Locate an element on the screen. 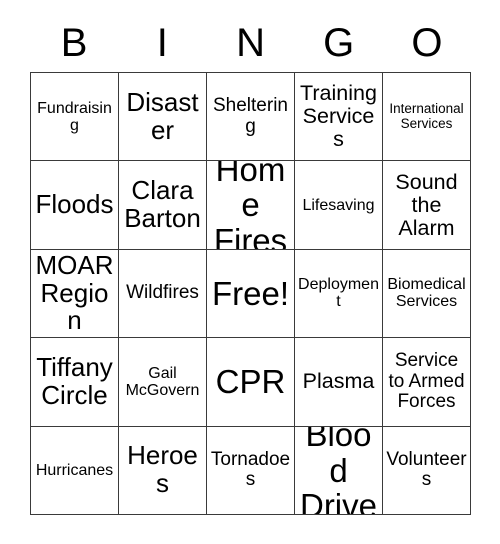 The image size is (500, 544). bingo-cell-label: Clara Barton is located at coordinates (162, 204).